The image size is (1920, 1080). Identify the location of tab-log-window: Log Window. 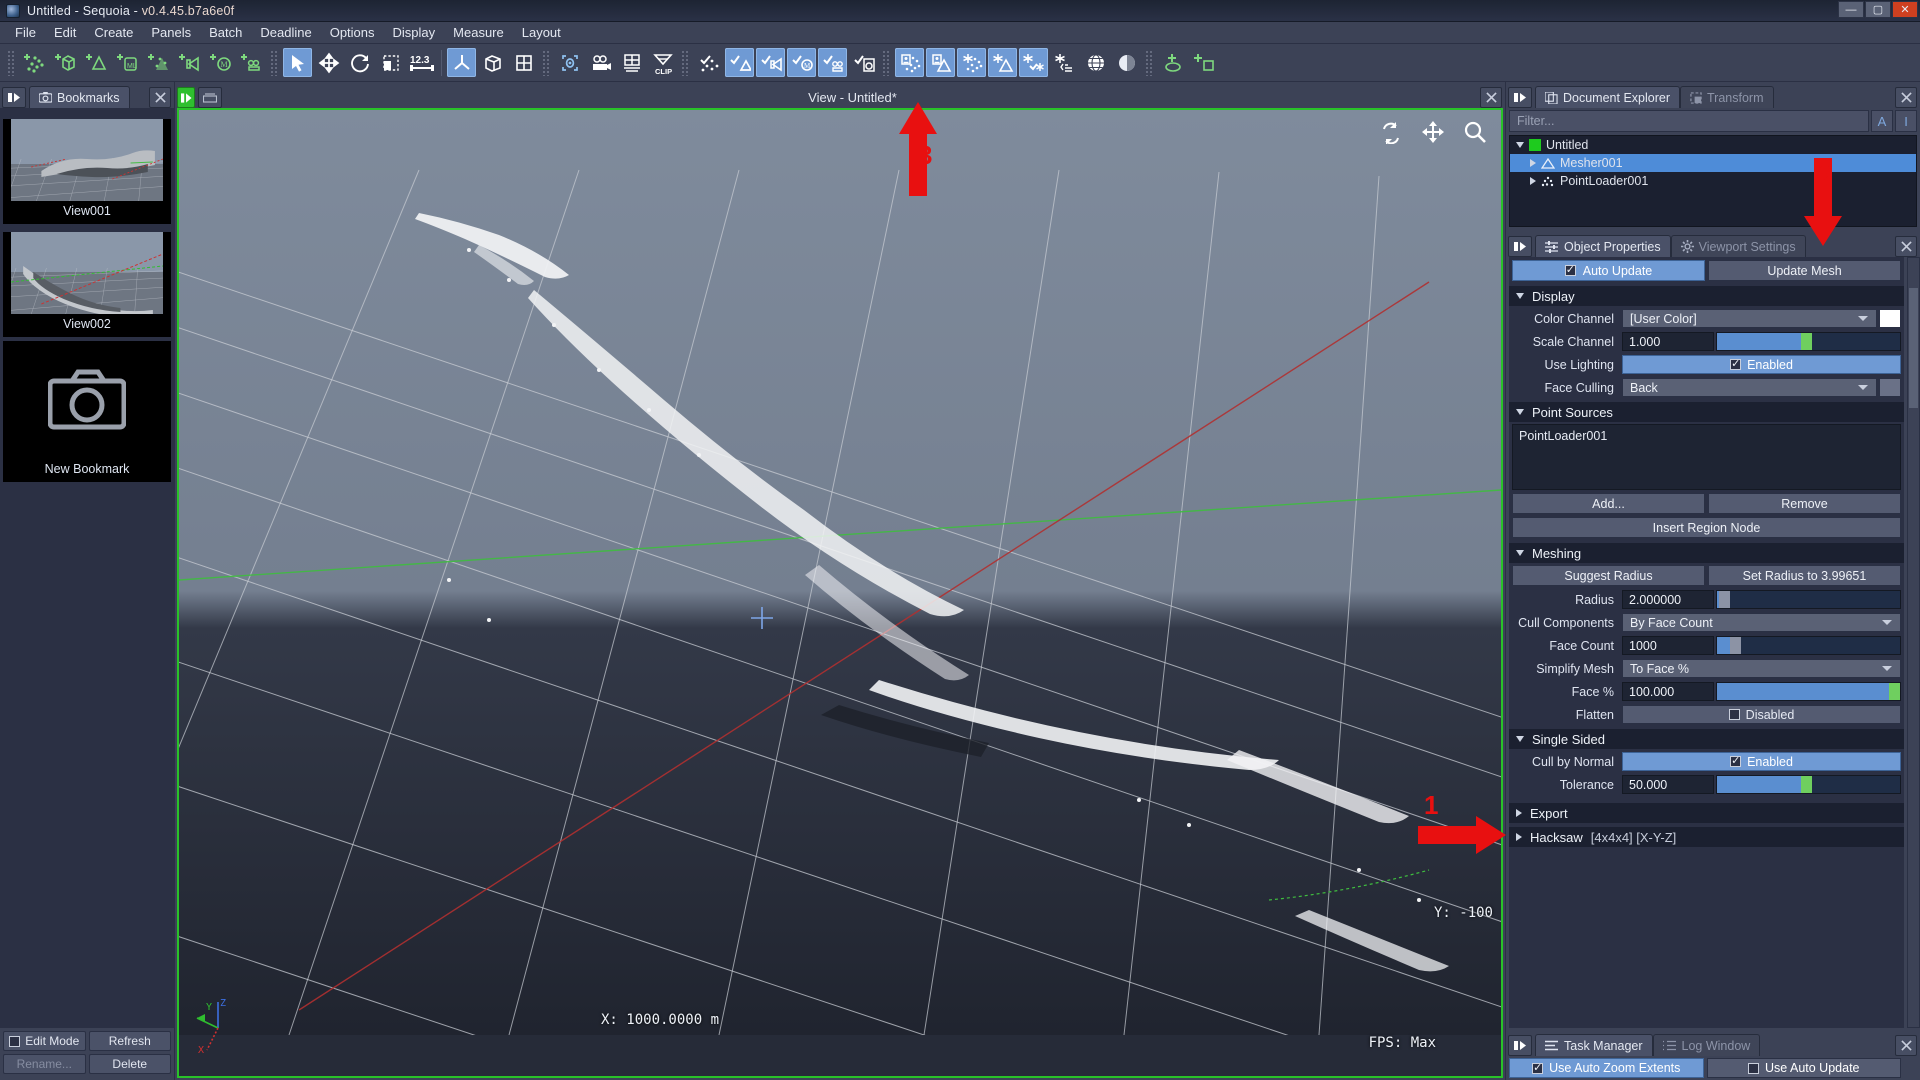
(1706, 1045).